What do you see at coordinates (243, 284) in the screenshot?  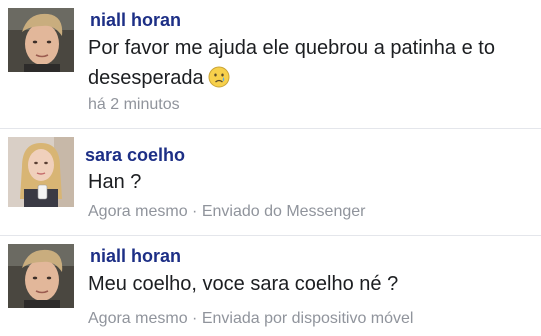 I see `message-text: Meu coelho, voce sara coelho né ?` at bounding box center [243, 284].